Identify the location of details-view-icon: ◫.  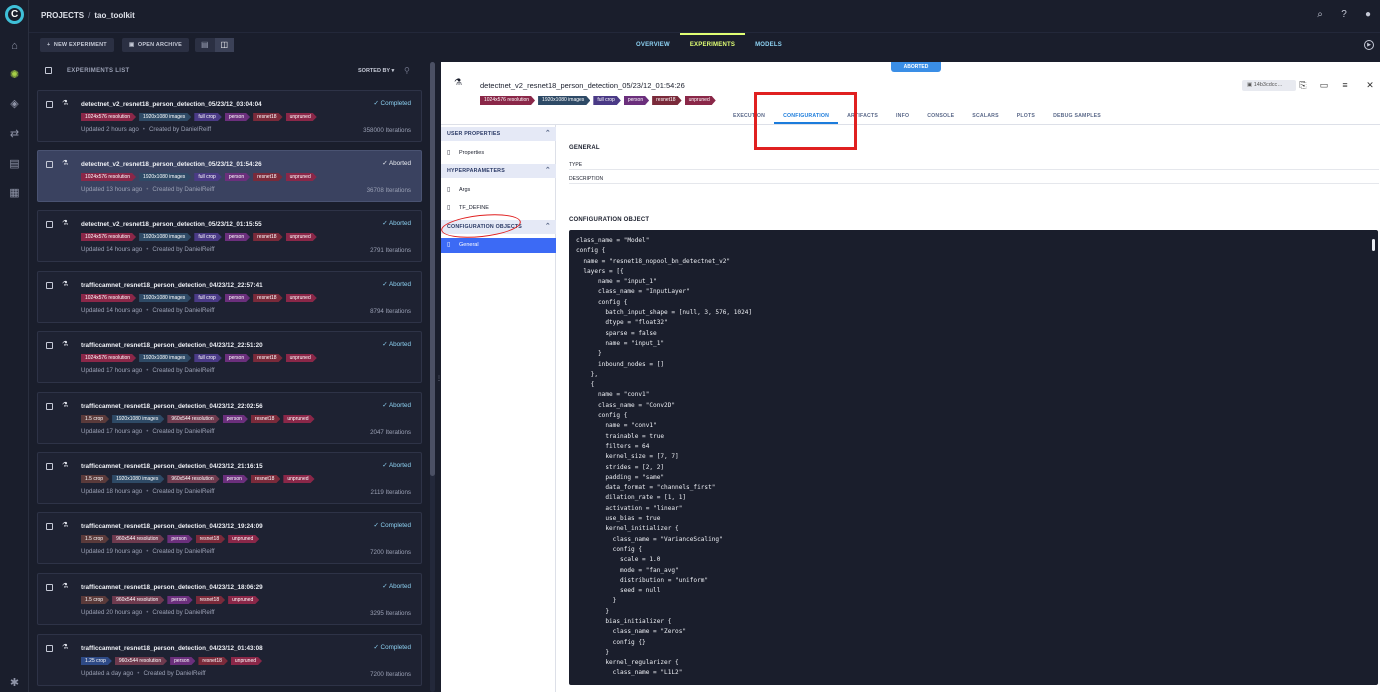
(224, 45).